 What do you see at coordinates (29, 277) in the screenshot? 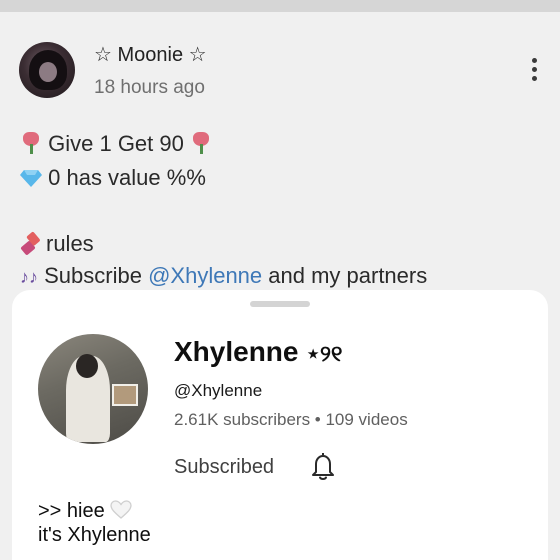
I see `music-notes-icon: ♪♪` at bounding box center [29, 277].